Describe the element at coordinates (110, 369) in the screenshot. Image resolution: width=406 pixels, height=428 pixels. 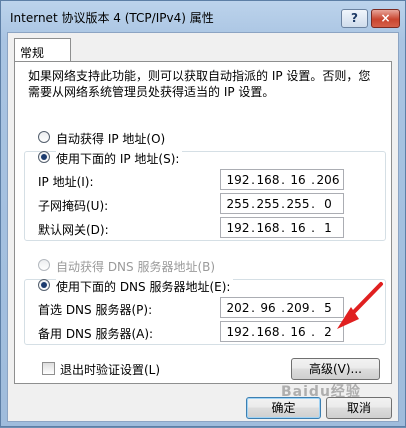
I see `validate-on-exit-label: 退出时验证设置(L)` at that location.